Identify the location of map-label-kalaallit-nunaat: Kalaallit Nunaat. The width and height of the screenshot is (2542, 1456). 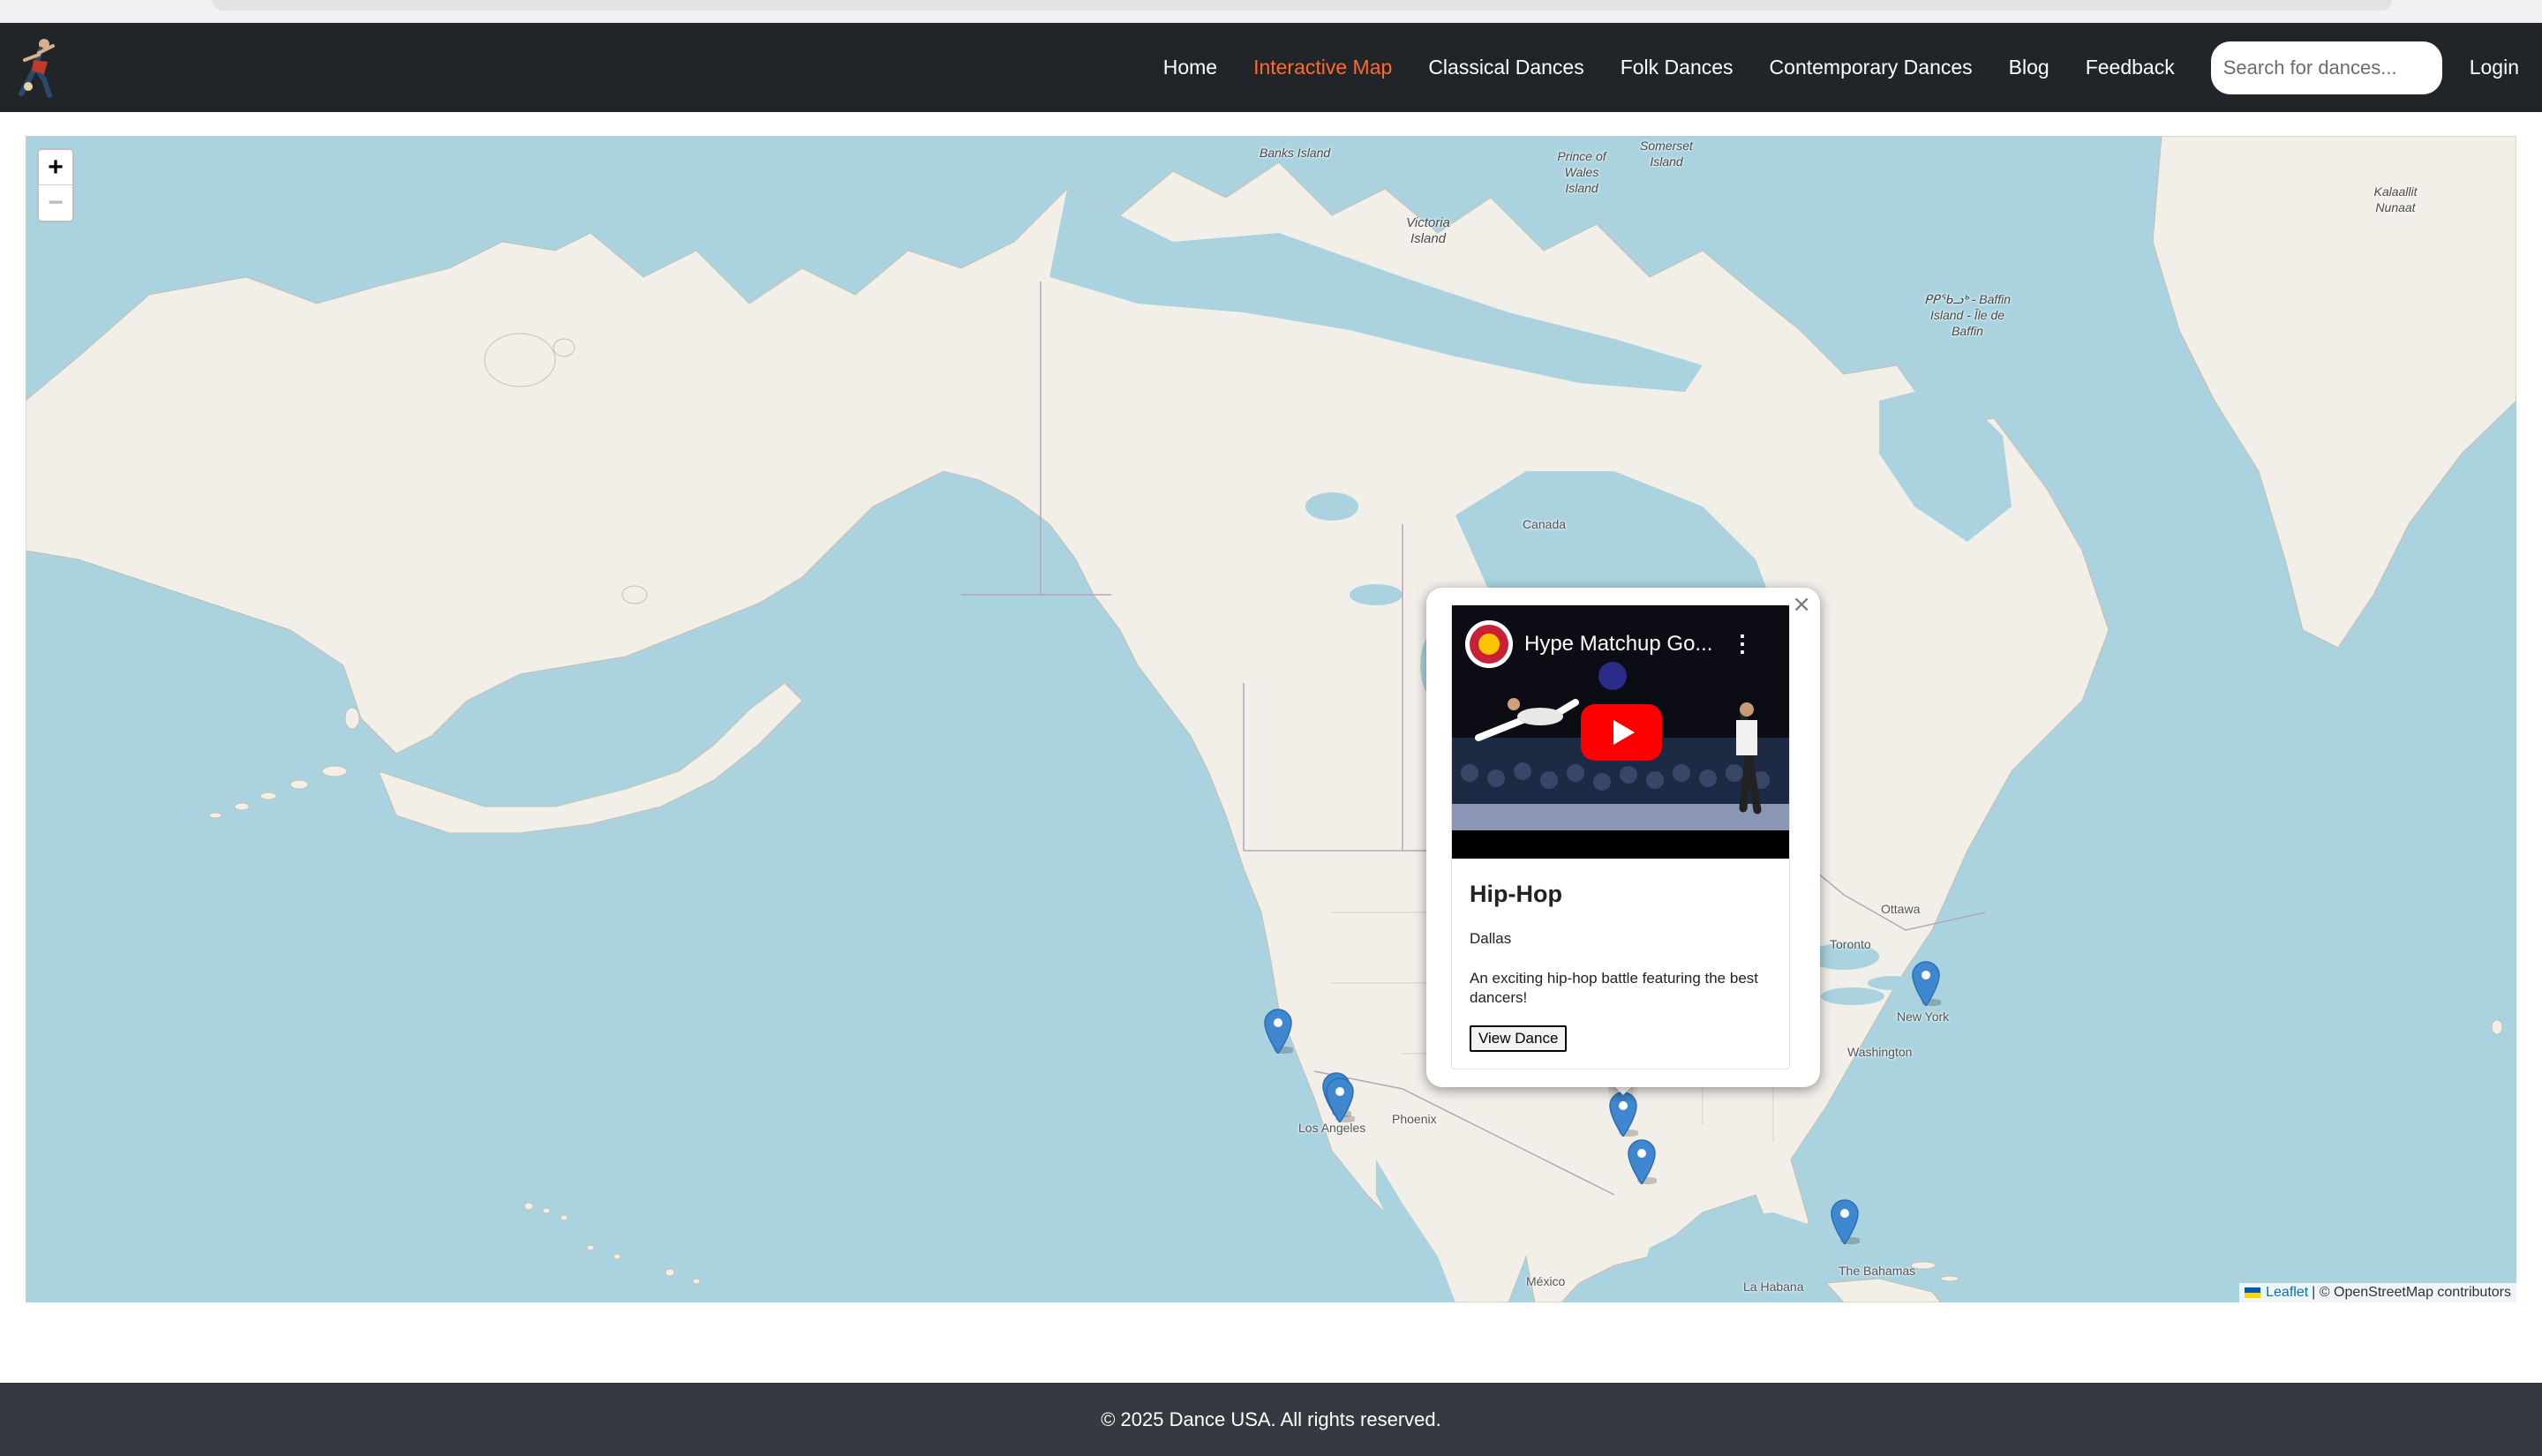
(2395, 199).